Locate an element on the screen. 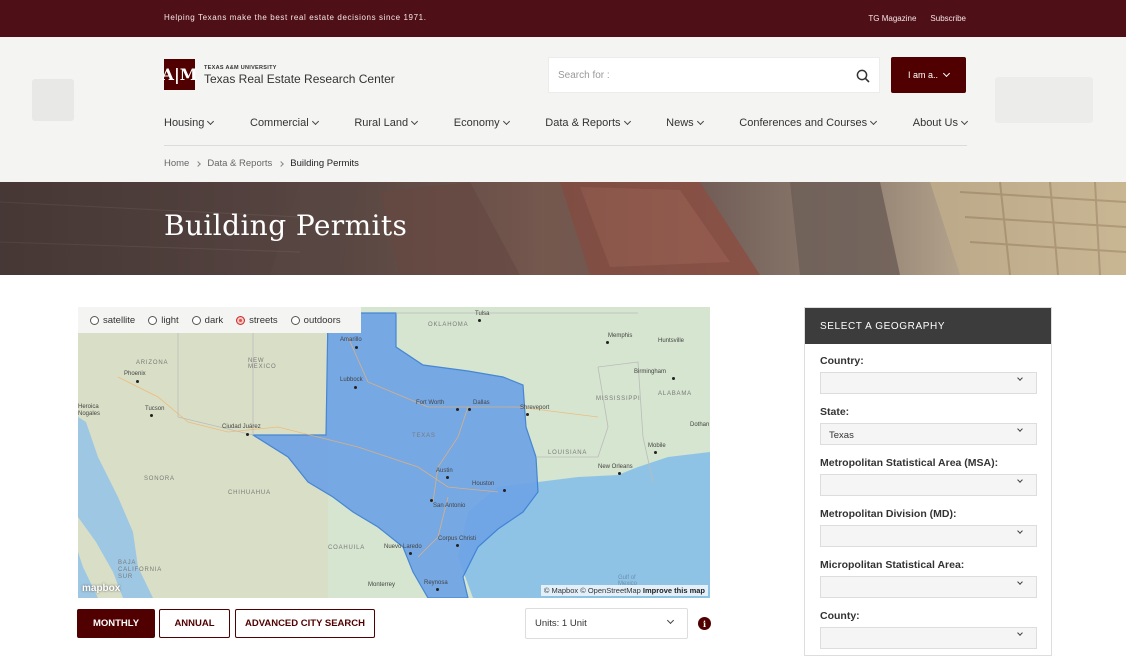  nav-label: Rural Land is located at coordinates (381, 123).